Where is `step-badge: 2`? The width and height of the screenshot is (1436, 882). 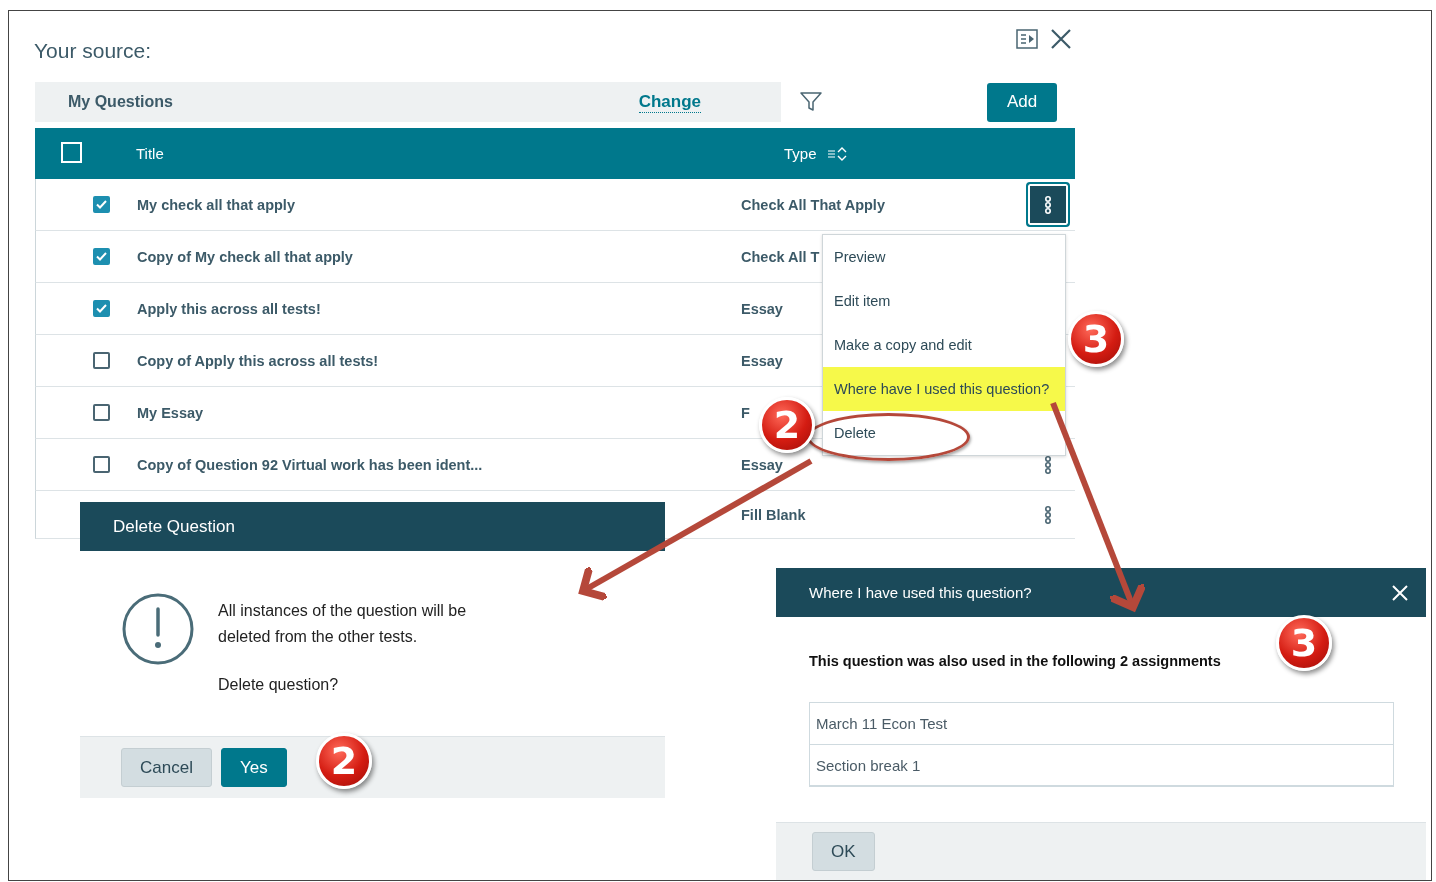 step-badge: 2 is located at coordinates (787, 425).